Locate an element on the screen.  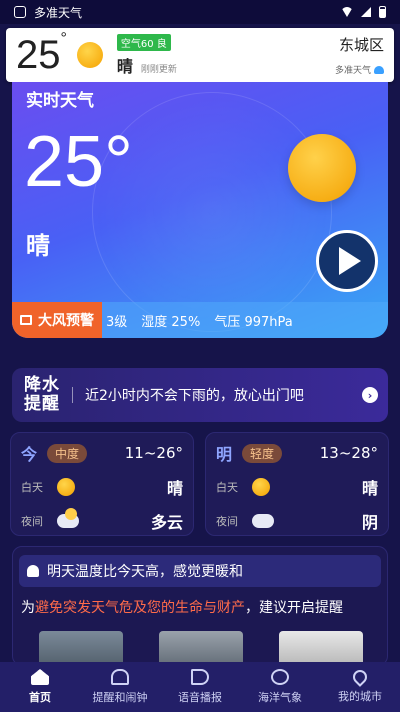
widget-condition: 晴 is located at coordinates (124, 66).